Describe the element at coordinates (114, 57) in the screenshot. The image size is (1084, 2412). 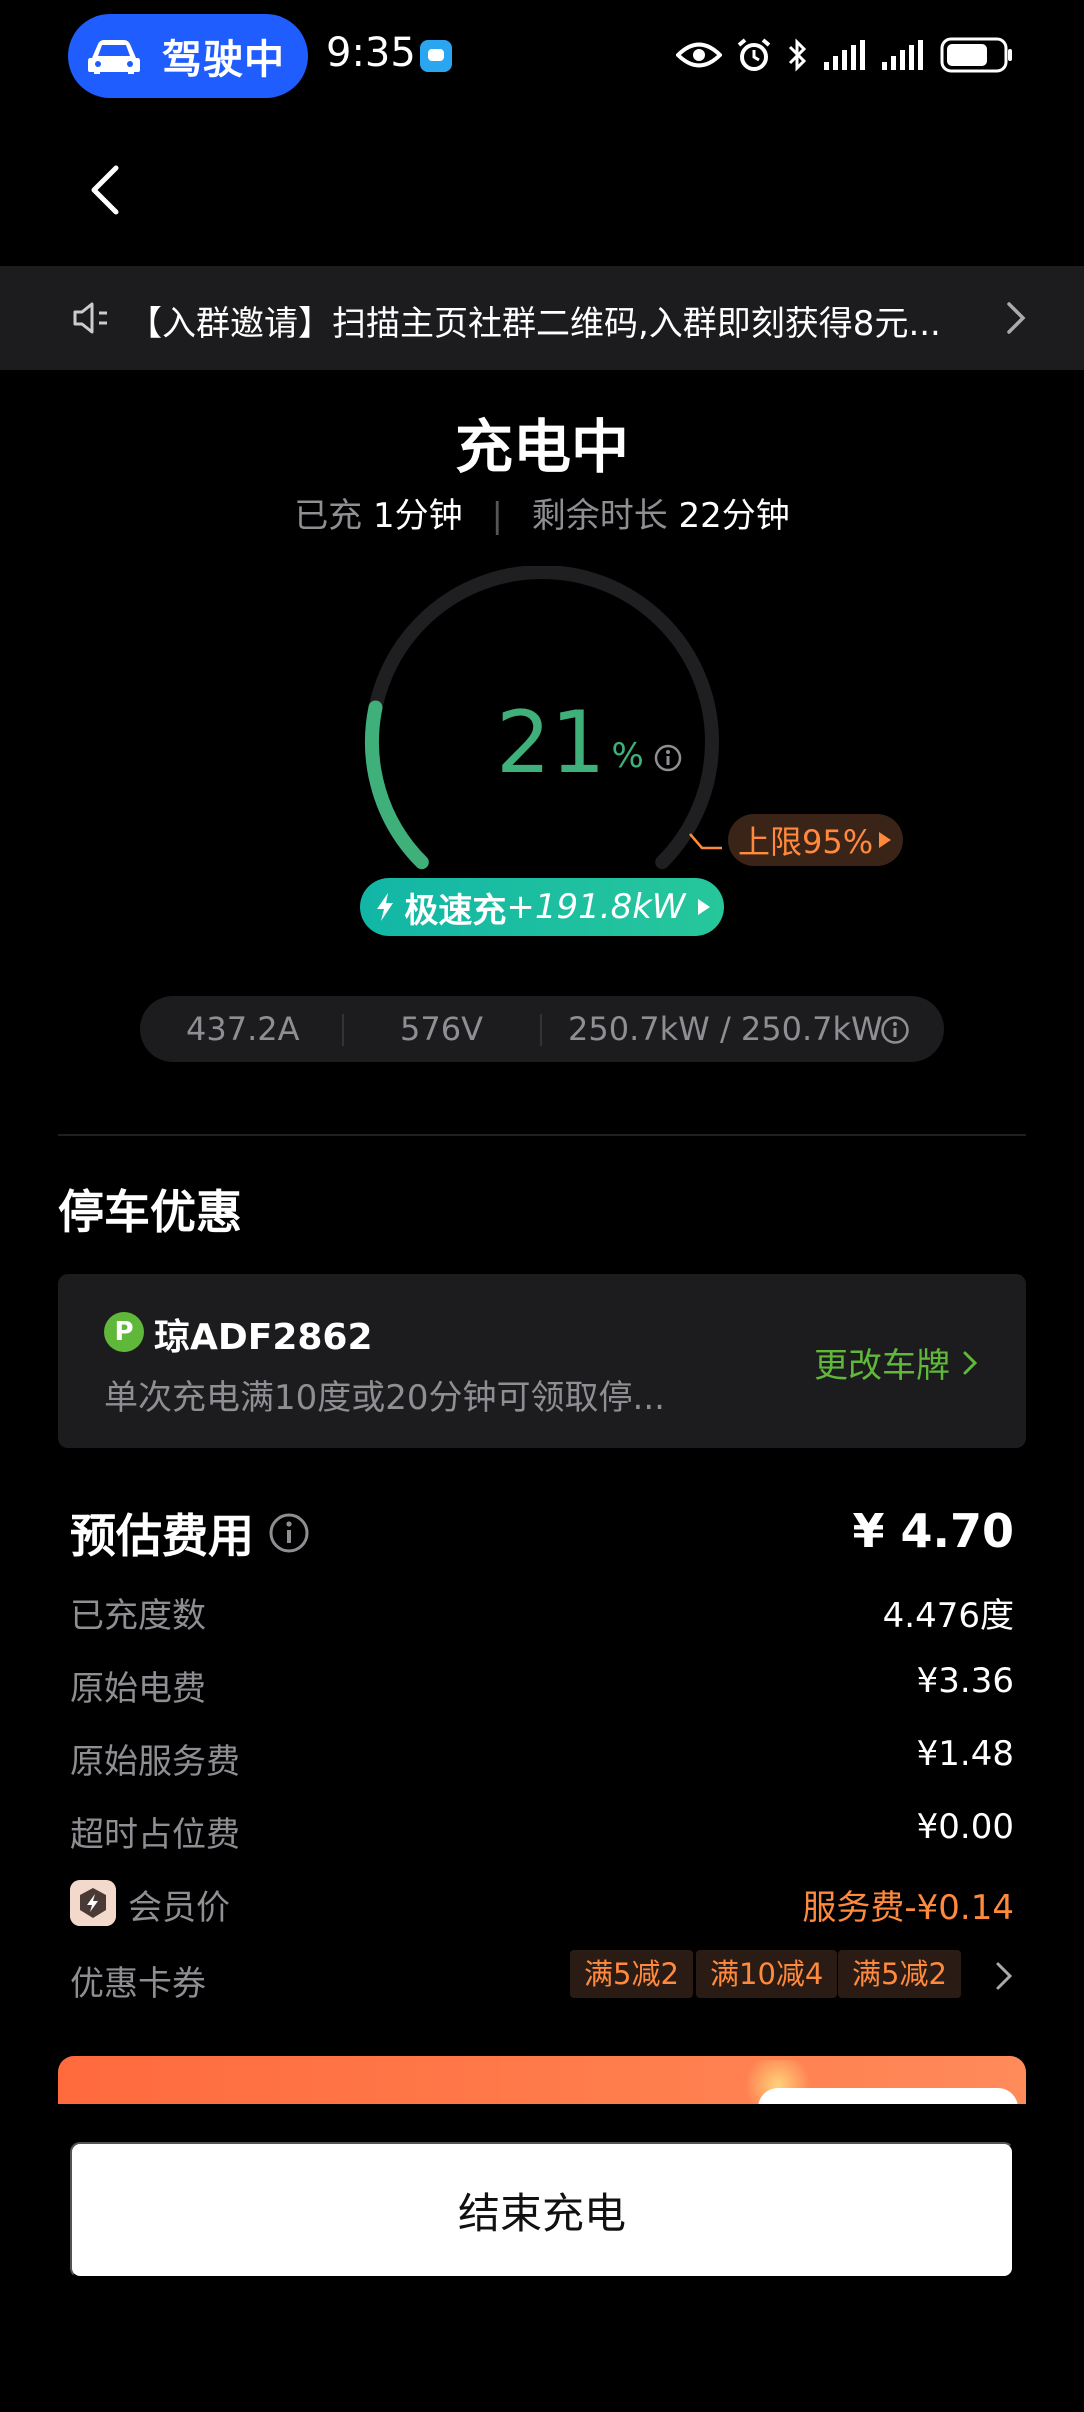
I see `car-icon` at that location.